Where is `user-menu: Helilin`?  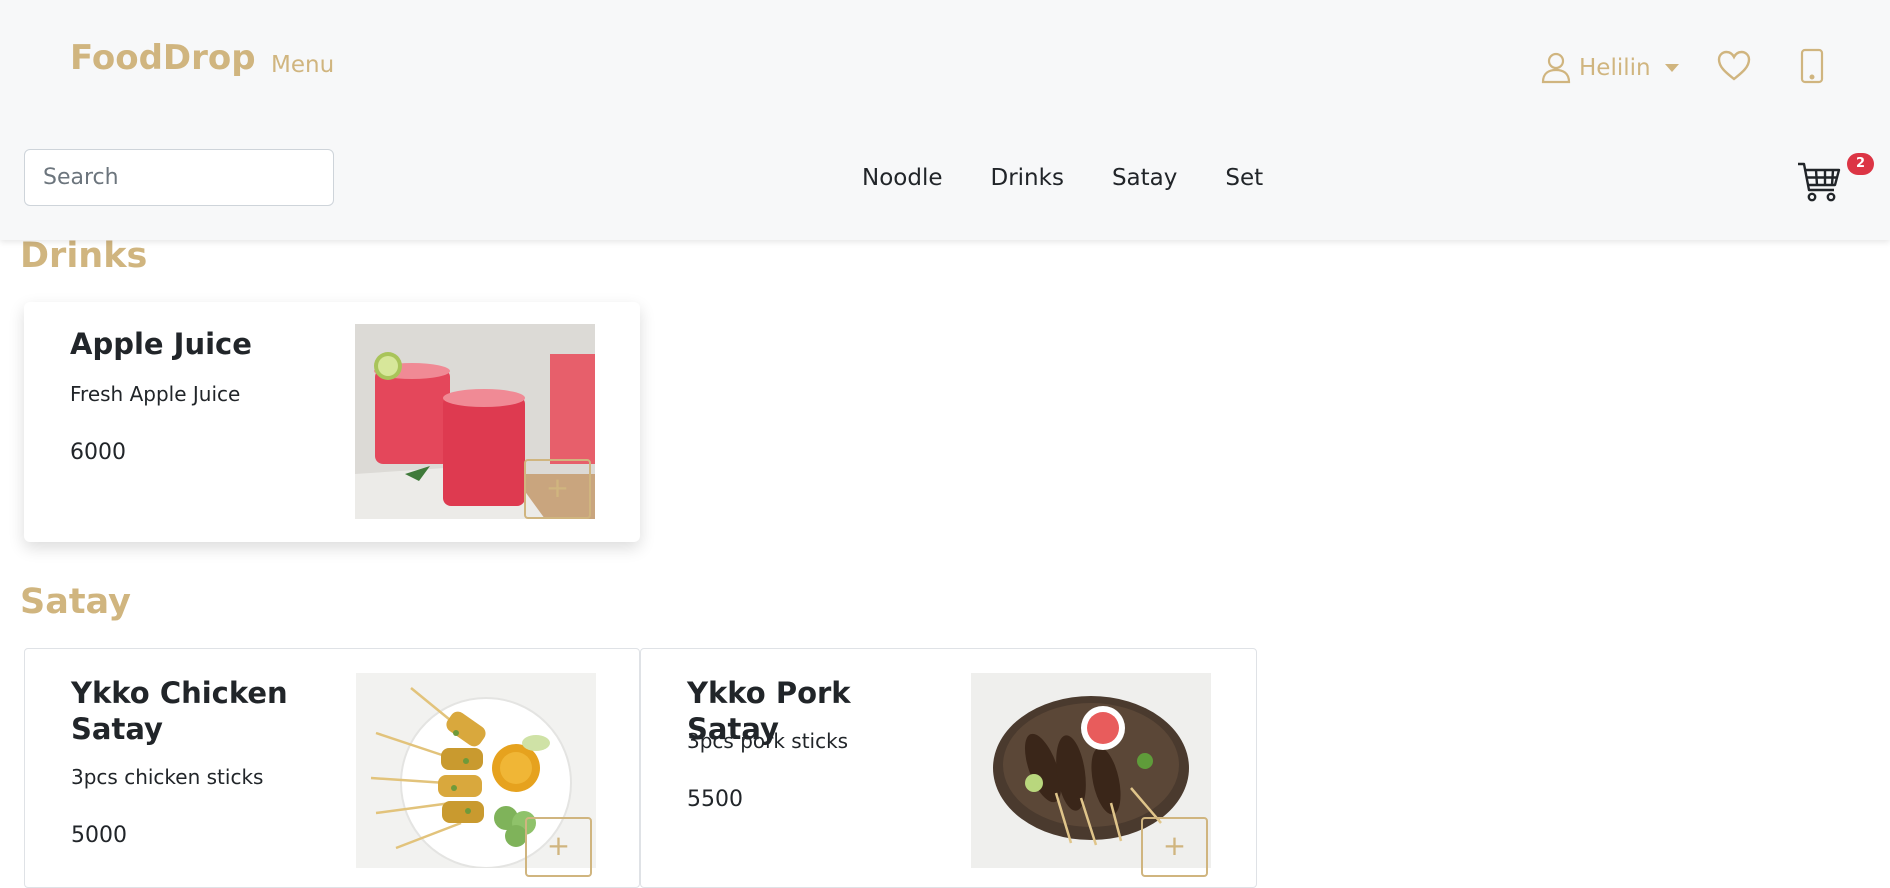 user-menu: Helilin is located at coordinates (1610, 68).